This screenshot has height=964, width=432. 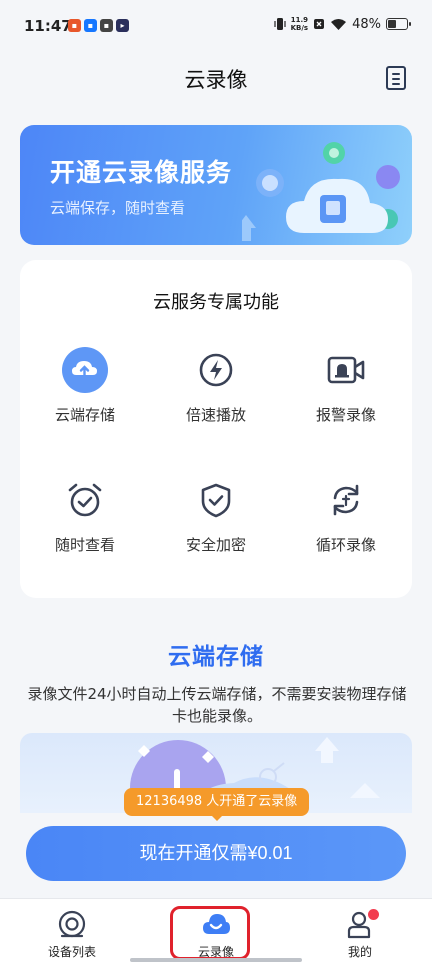 What do you see at coordinates (118, 208) in the screenshot?
I see `banner-subtitle: 云端保存，随时查看` at bounding box center [118, 208].